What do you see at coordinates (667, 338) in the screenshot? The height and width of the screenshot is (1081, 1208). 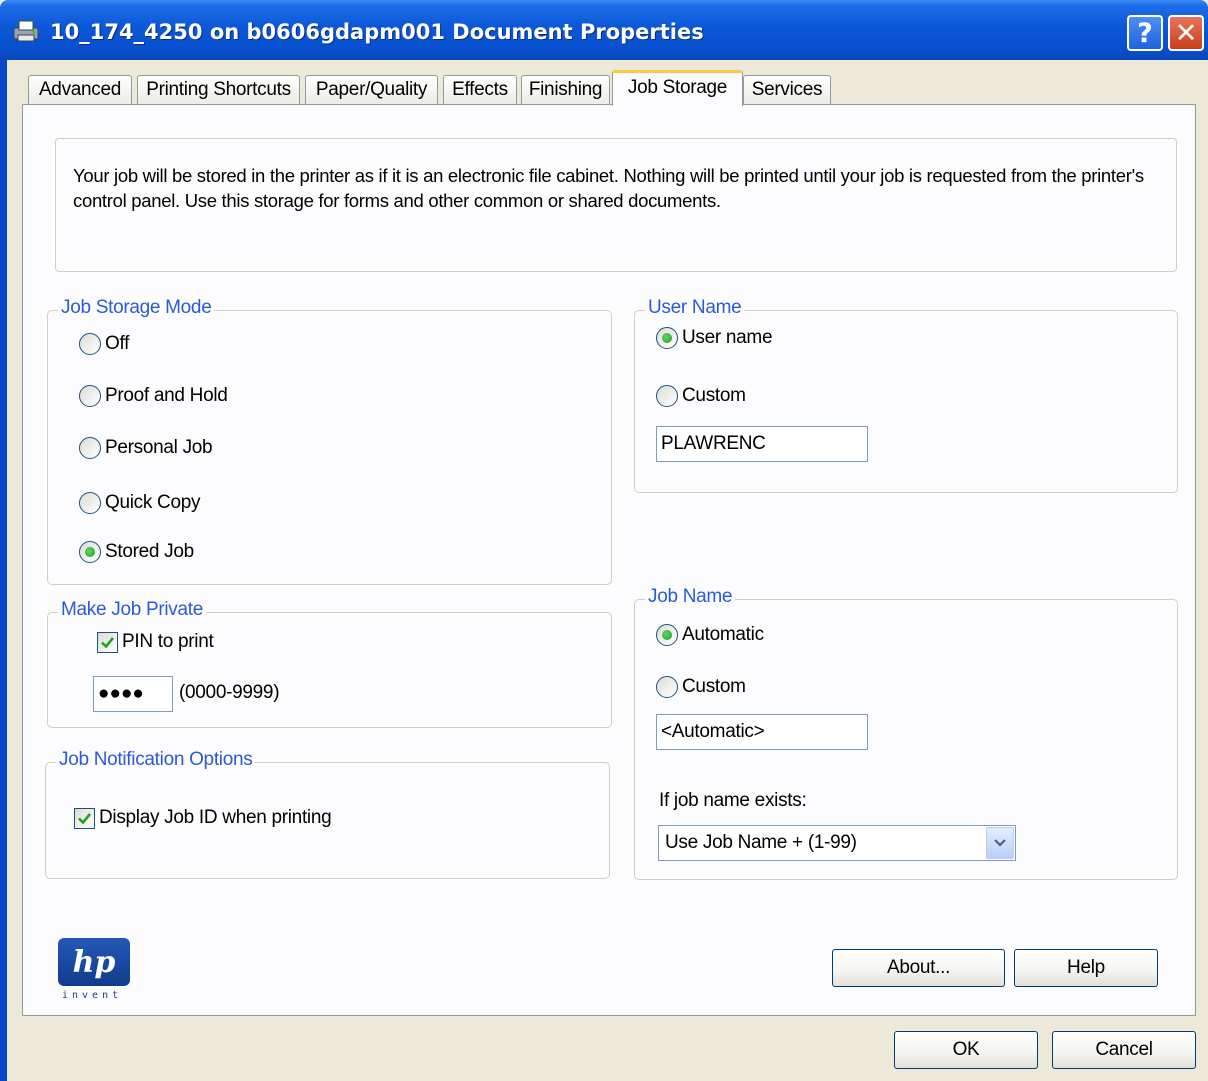 I see `radio-user-name-button` at bounding box center [667, 338].